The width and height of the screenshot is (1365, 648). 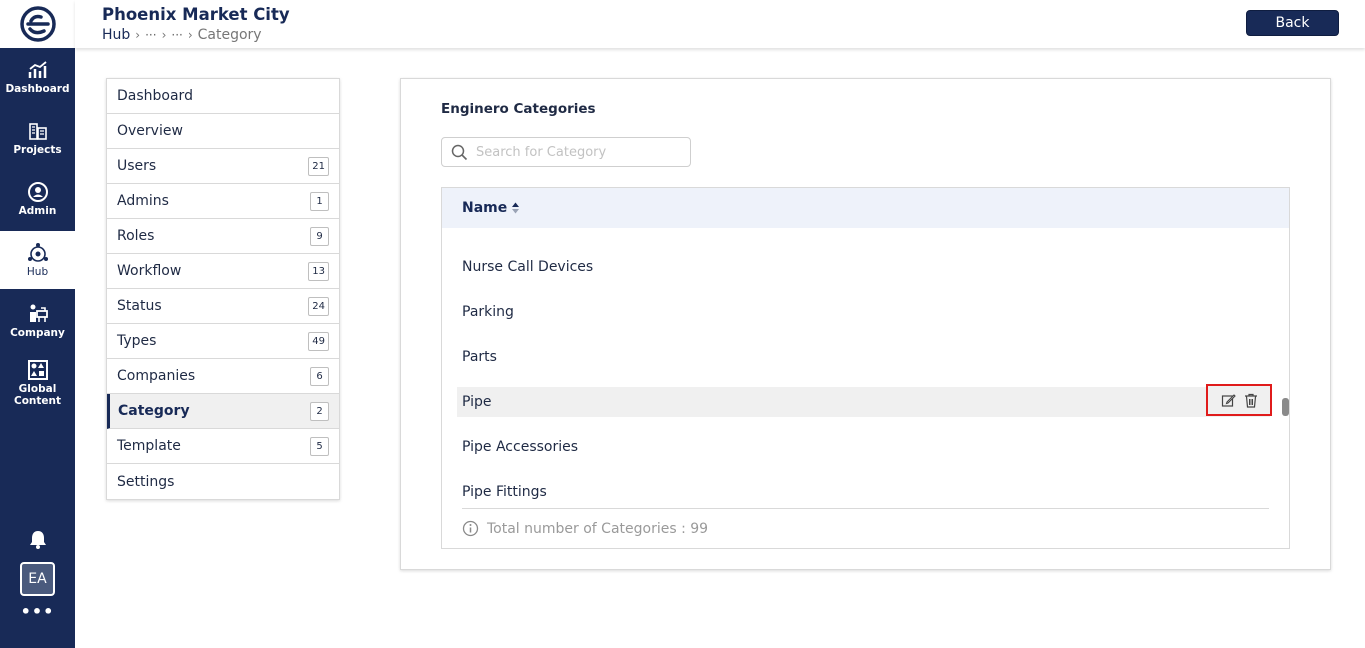 What do you see at coordinates (488, 312) in the screenshot?
I see `row-name: Parking` at bounding box center [488, 312].